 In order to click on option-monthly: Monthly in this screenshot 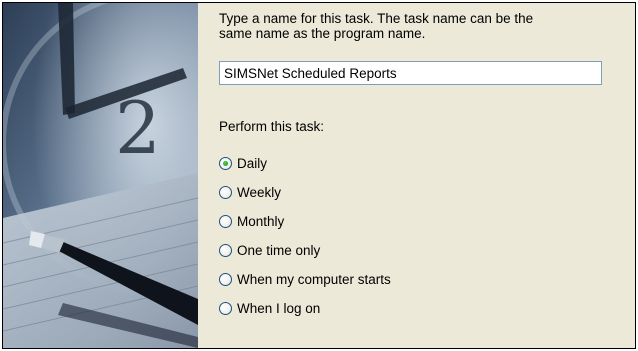, I will do `click(305, 221)`.